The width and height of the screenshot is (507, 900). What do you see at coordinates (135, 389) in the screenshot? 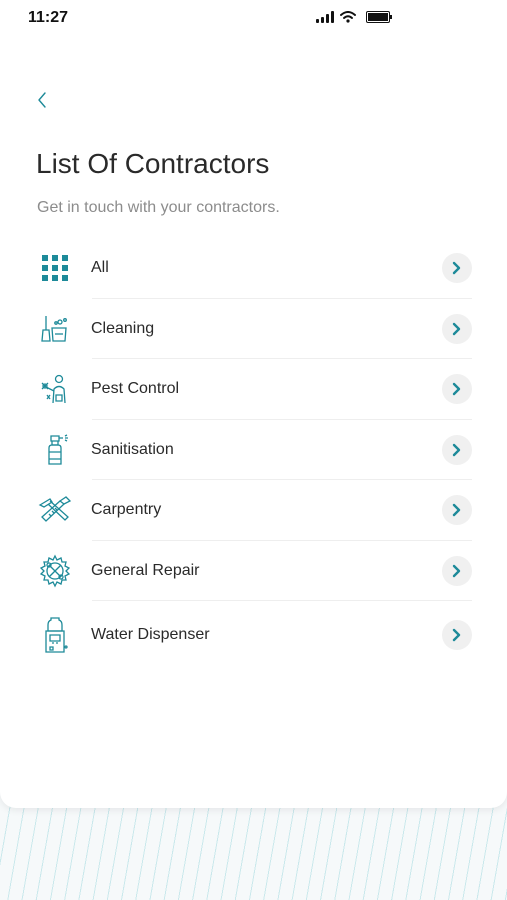
I see `contractor-label: Pest Control` at bounding box center [135, 389].